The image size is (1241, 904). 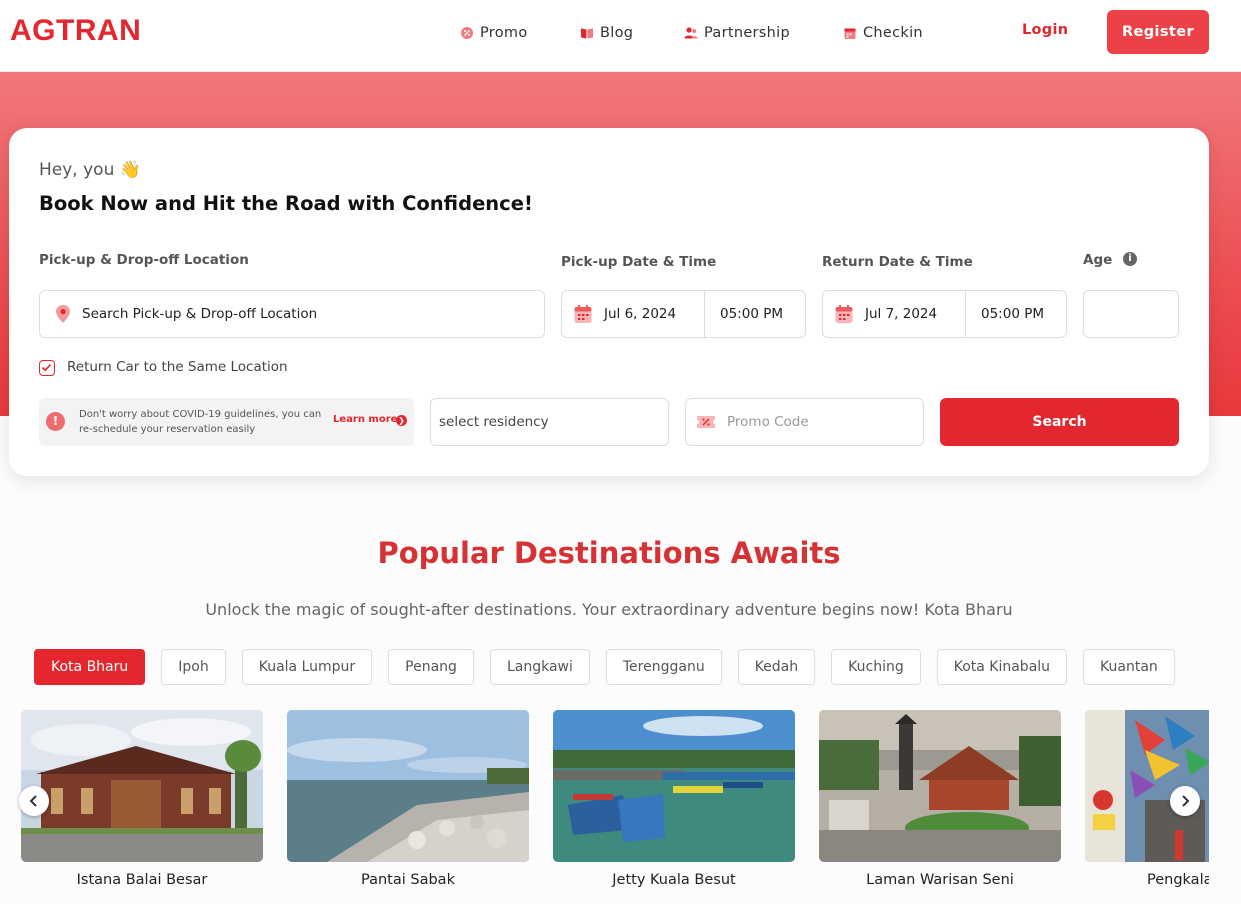 I want to click on search-button: Search, so click(x=1059, y=422).